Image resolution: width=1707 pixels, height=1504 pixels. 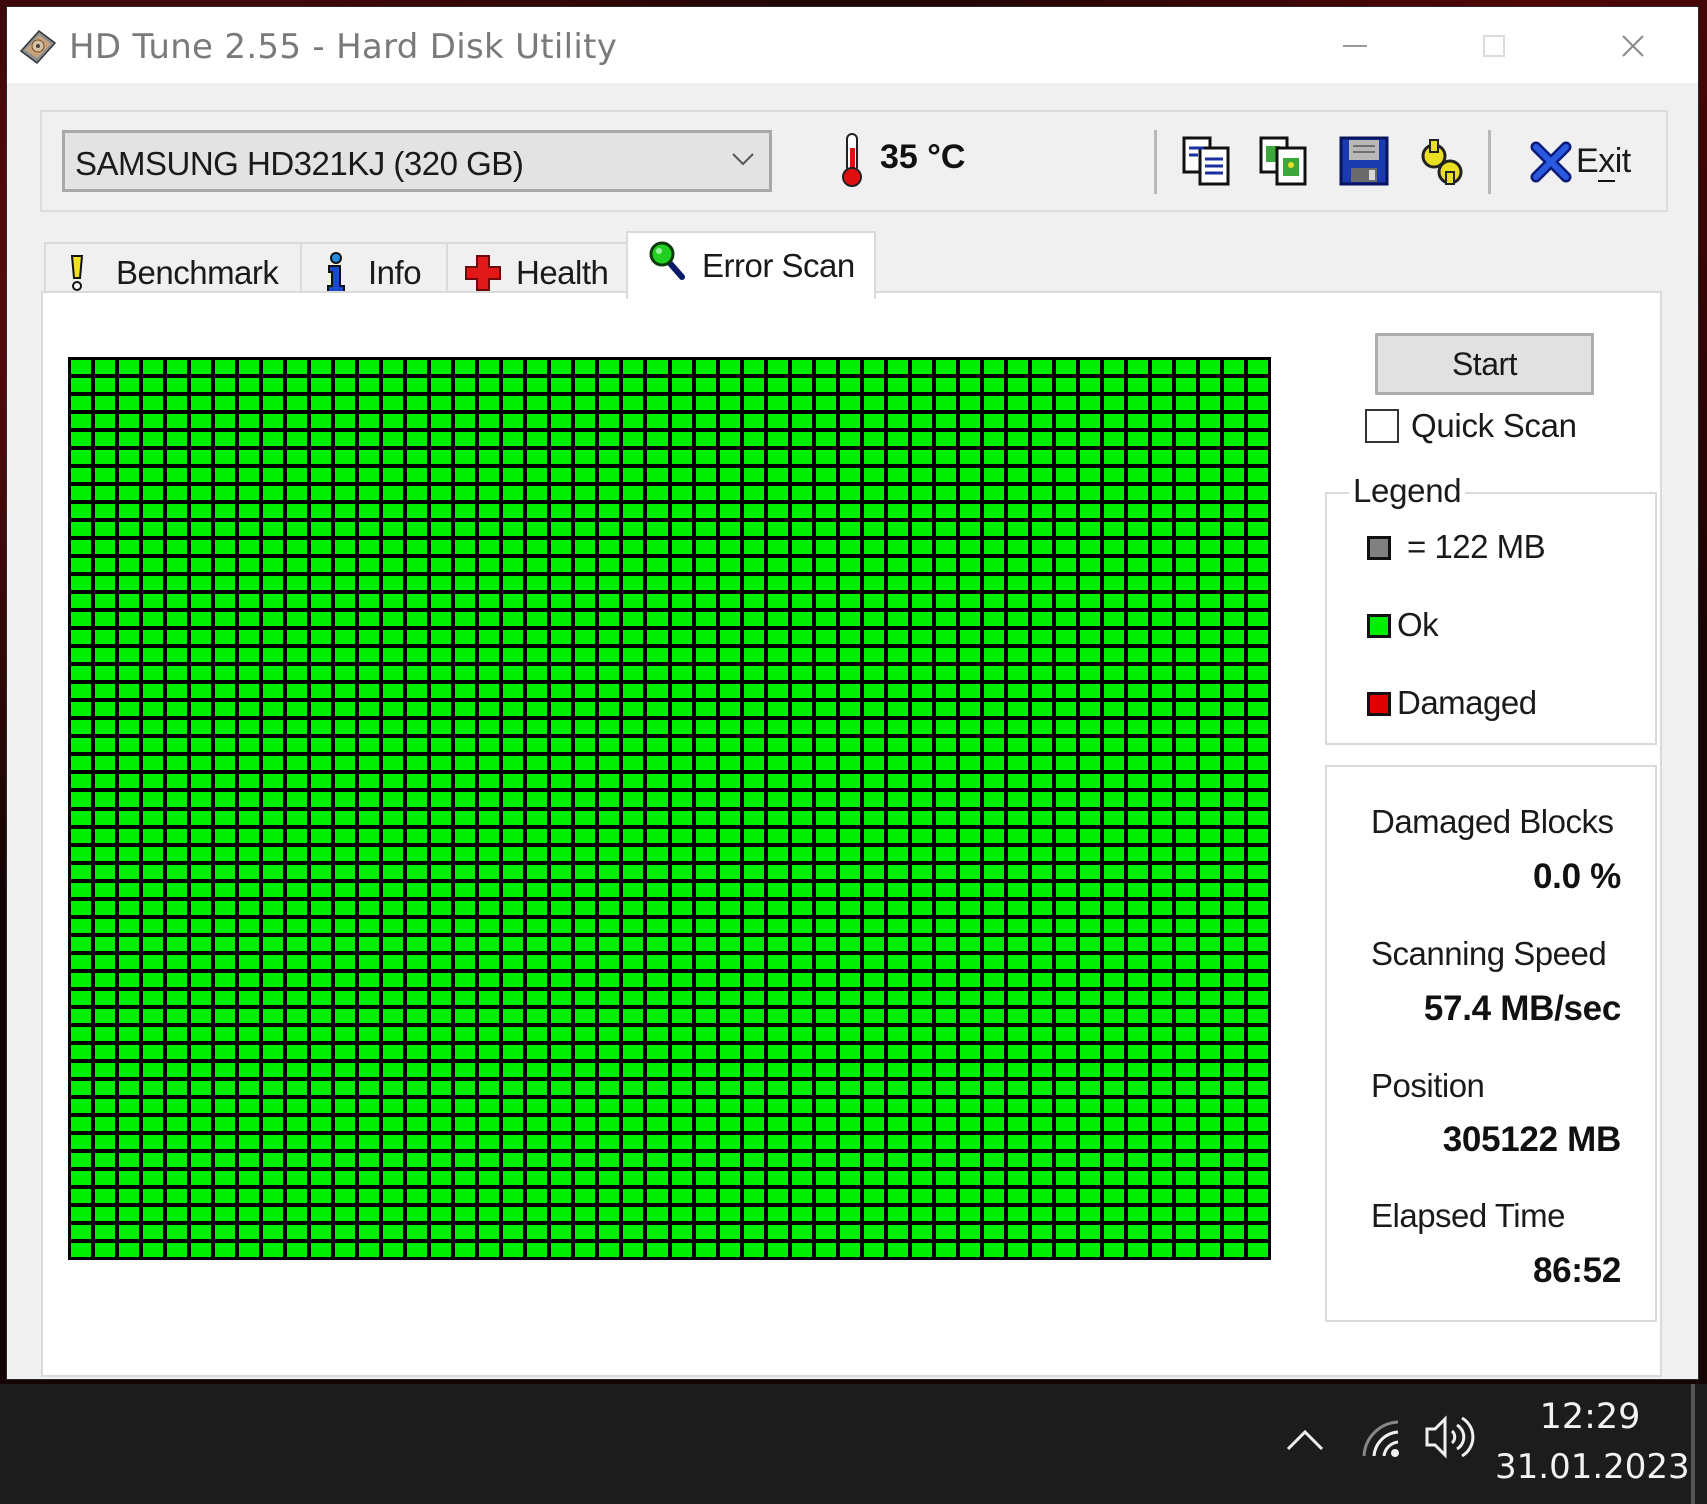 What do you see at coordinates (1522, 1008) in the screenshot?
I see `scanning-speed-value: 57.4 MB/sec` at bounding box center [1522, 1008].